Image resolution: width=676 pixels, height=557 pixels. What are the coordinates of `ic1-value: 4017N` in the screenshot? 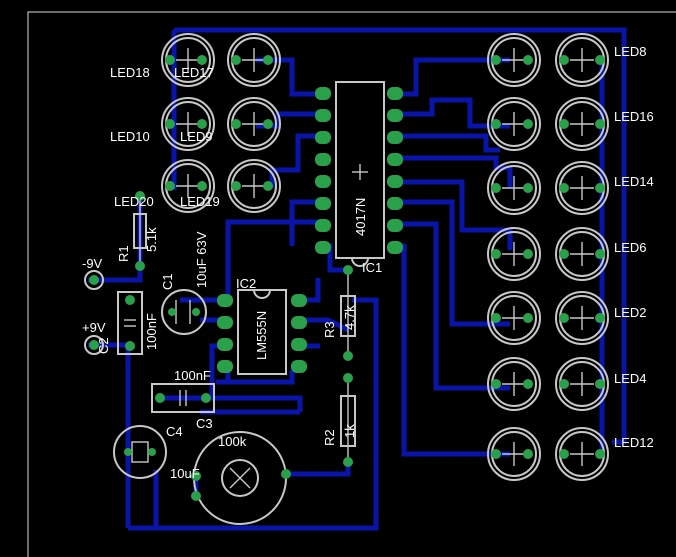 It's located at (360, 217).